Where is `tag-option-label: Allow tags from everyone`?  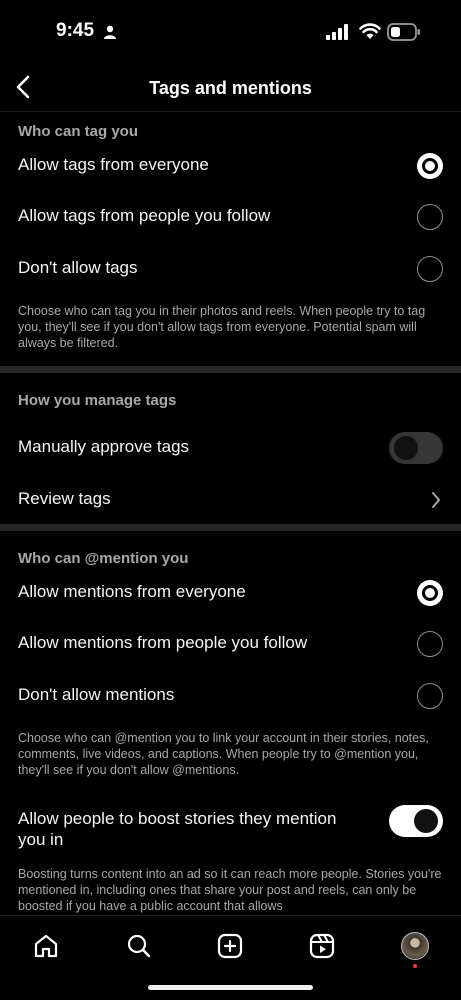
tag-option-label: Allow tags from everyone is located at coordinates (113, 164).